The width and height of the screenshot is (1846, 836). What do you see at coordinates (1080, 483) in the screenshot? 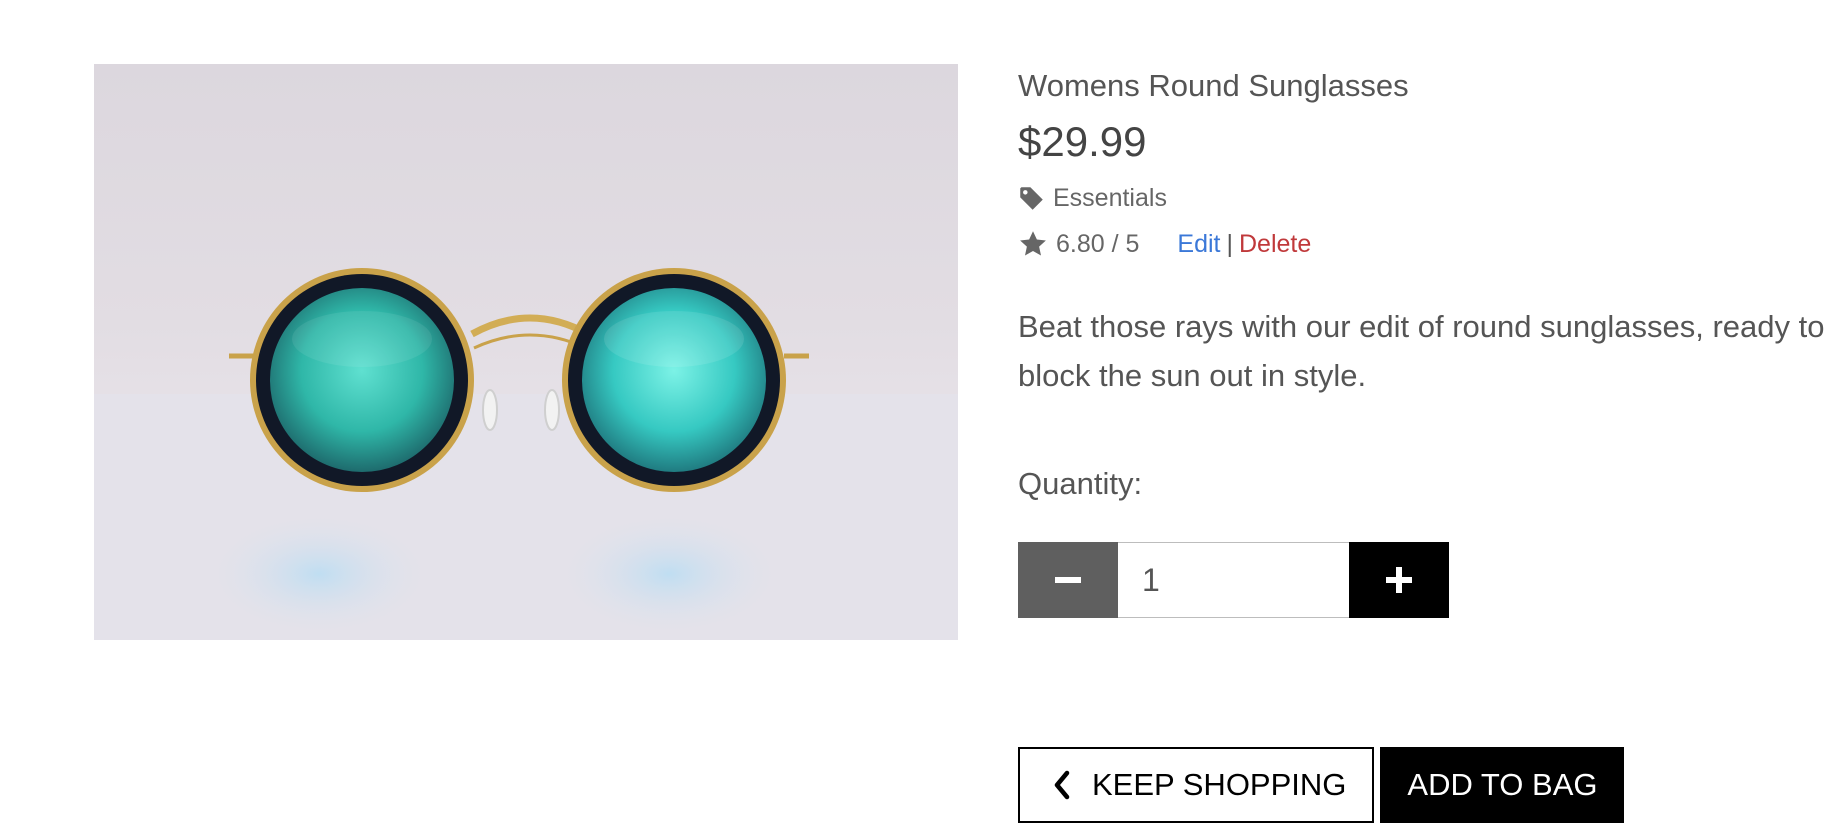
I see `quantity-label: Quantity:` at bounding box center [1080, 483].